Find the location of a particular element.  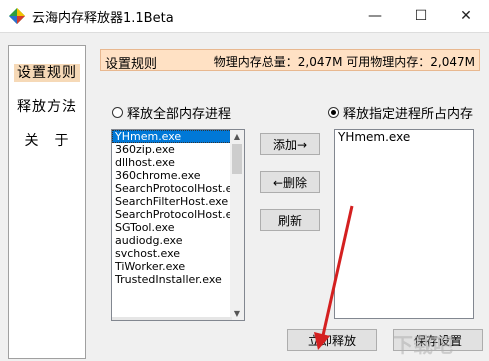

red-arrow-annotation is located at coordinates (334, 277).